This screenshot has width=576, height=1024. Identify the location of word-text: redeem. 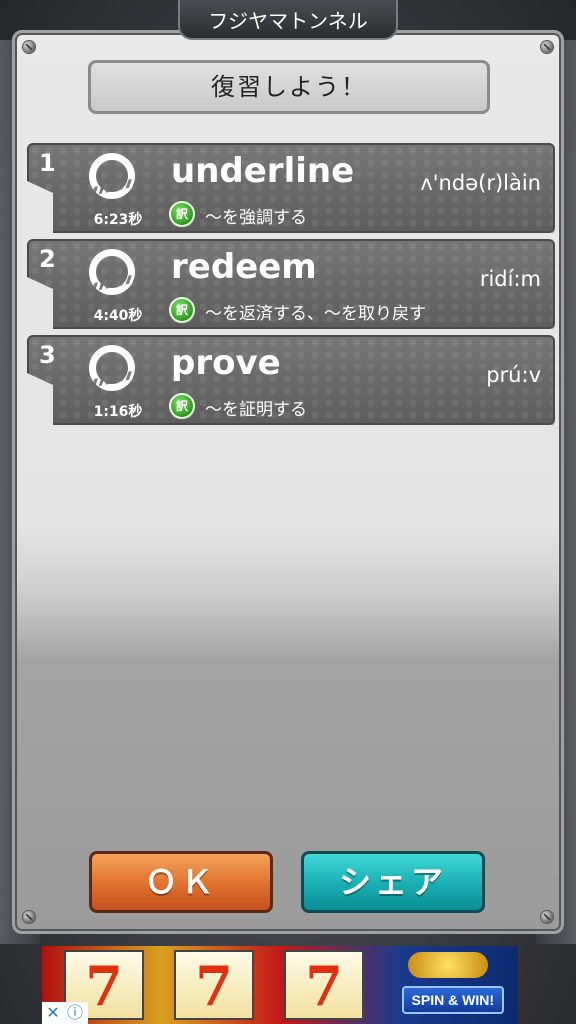
(244, 267).